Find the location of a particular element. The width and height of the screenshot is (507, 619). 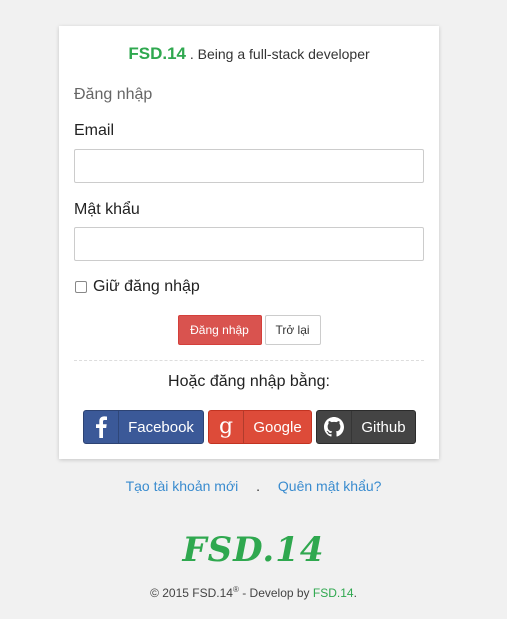

divider is located at coordinates (249, 360).